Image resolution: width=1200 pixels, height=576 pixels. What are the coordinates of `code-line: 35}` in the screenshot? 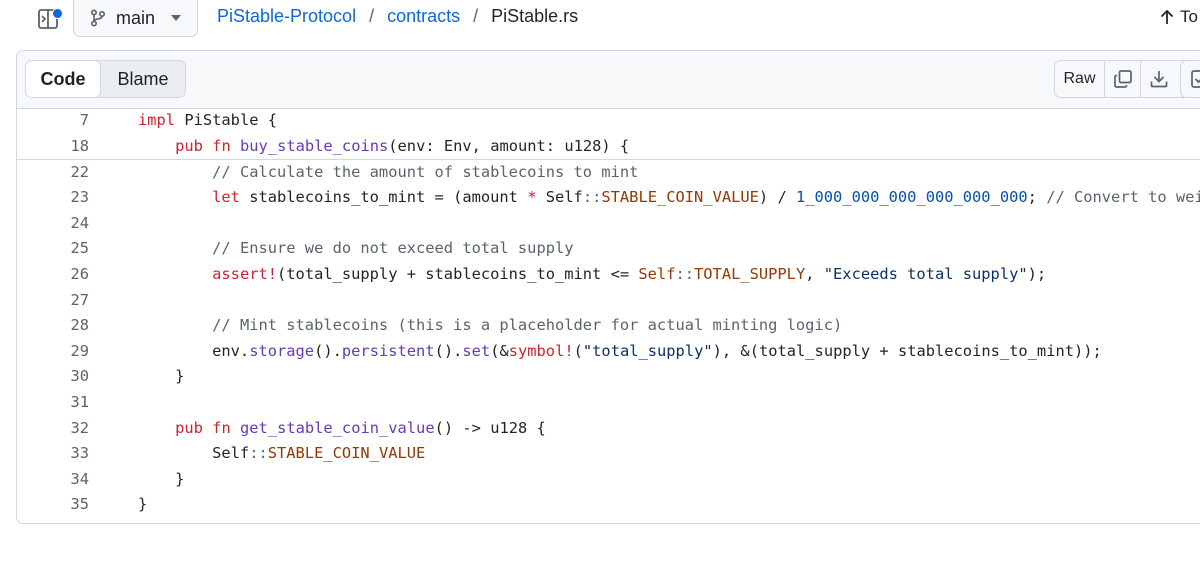 It's located at (608, 505).